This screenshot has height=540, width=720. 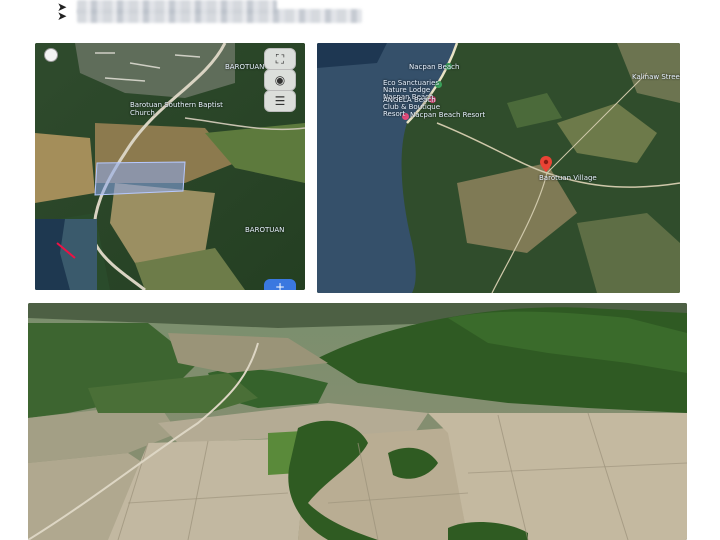 I want to click on map-label-church: Barotuan Southern Baptist Church, so click(x=176, y=109).